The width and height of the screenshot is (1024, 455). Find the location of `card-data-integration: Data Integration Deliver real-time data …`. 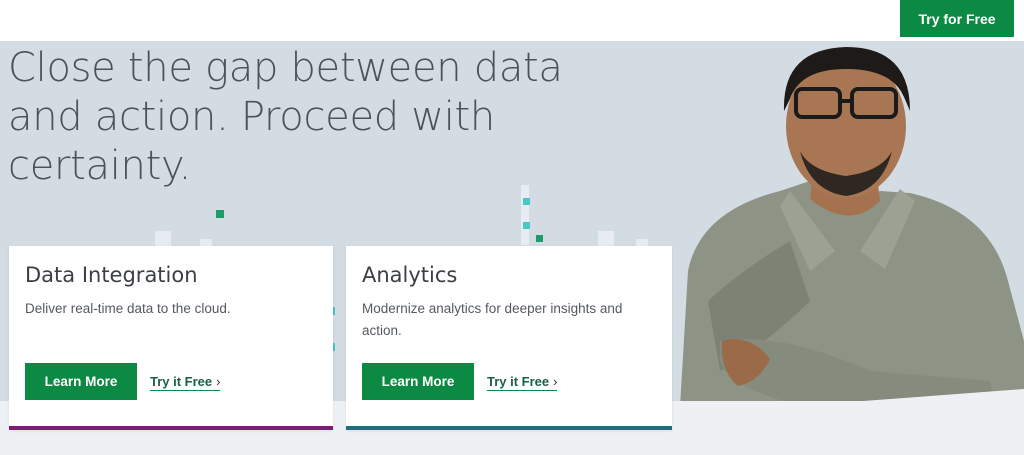

card-data-integration: Data Integration Deliver real-time data … is located at coordinates (171, 338).